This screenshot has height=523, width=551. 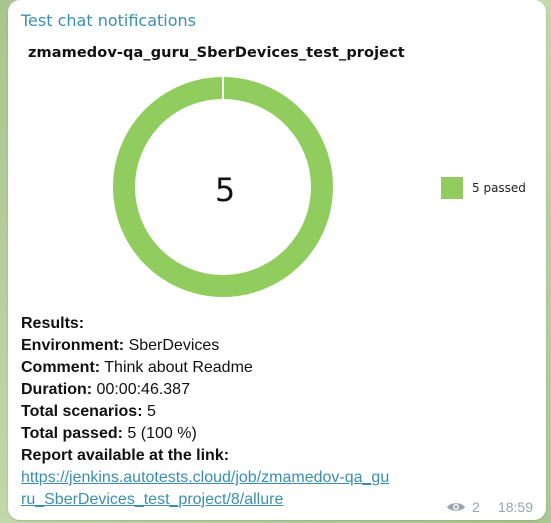 I want to click on sender-name: Test chat notifications, so click(x=108, y=20).